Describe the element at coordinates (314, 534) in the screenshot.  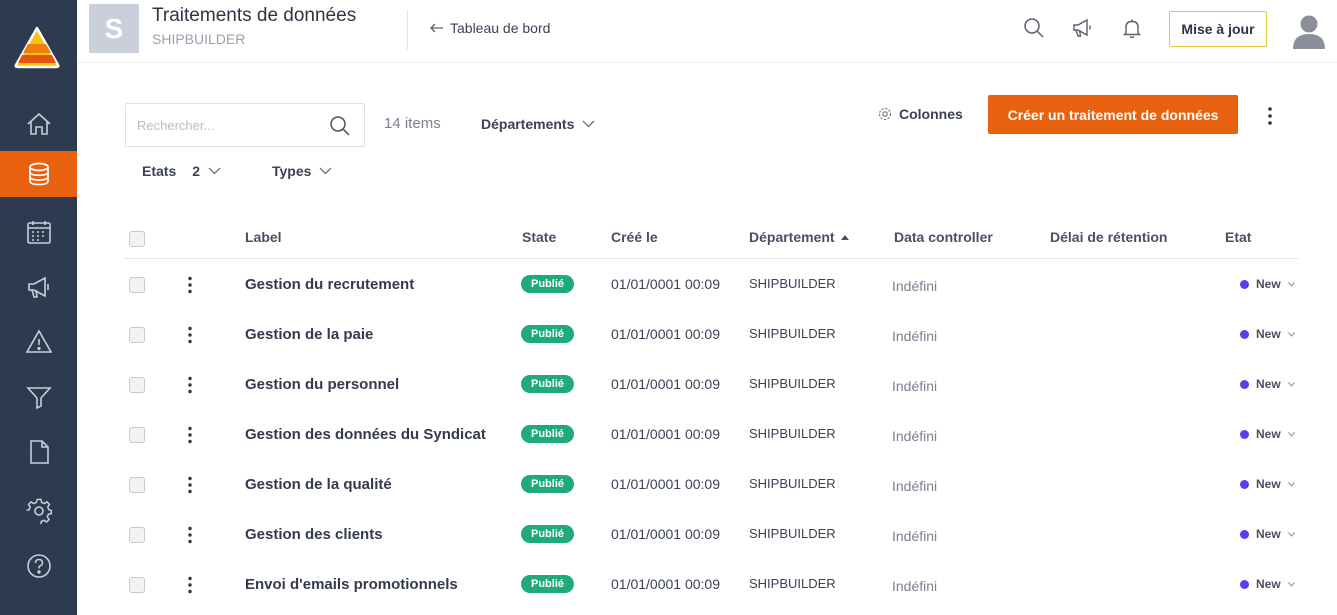
I see `row-label: Gestion des clients` at that location.